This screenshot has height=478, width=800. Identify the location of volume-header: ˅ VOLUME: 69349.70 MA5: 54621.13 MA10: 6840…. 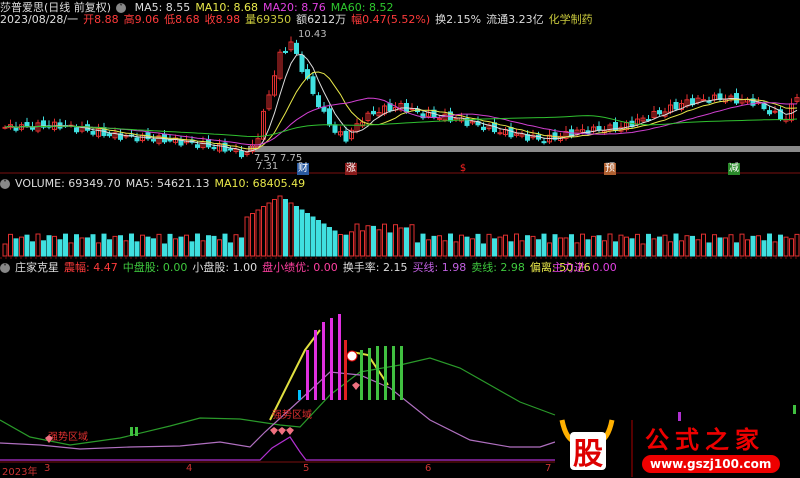
(155, 184).